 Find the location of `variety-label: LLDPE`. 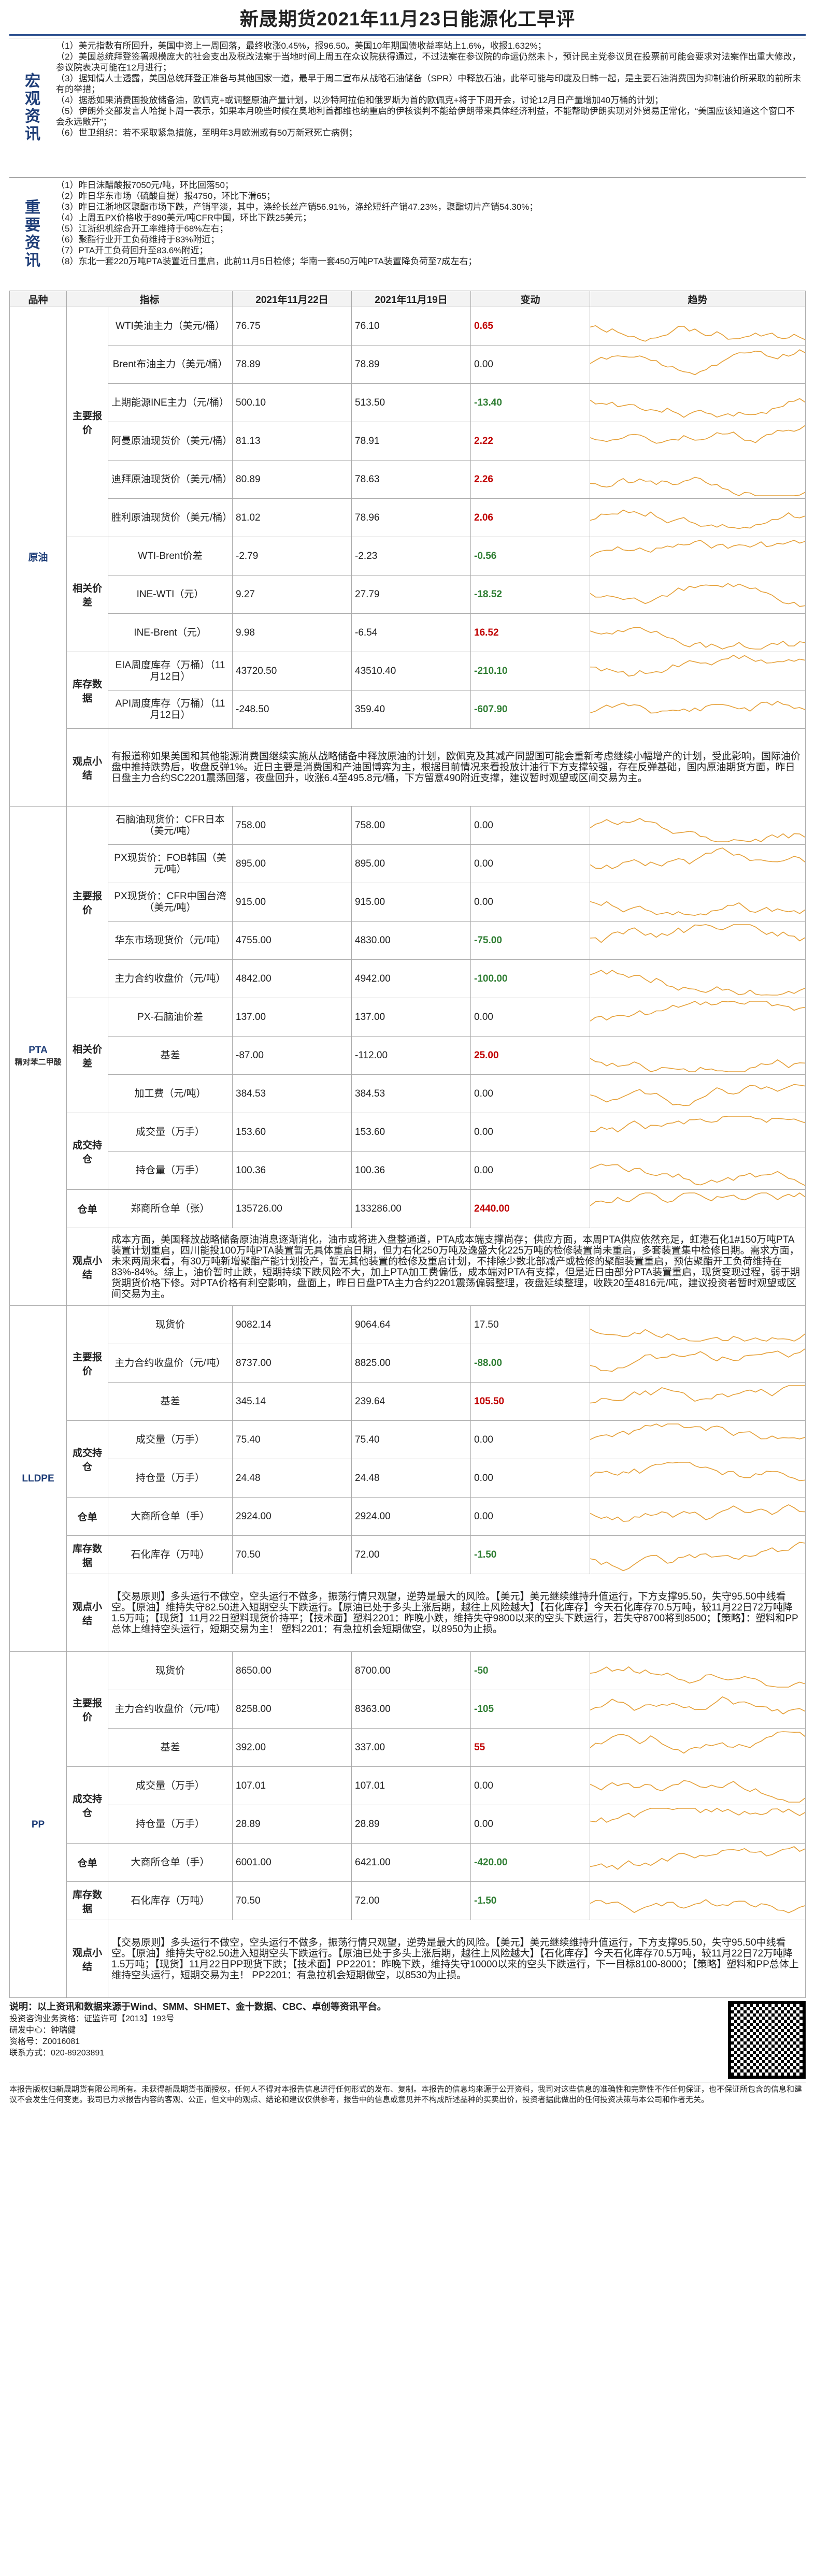

variety-label: LLDPE is located at coordinates (38, 1478).